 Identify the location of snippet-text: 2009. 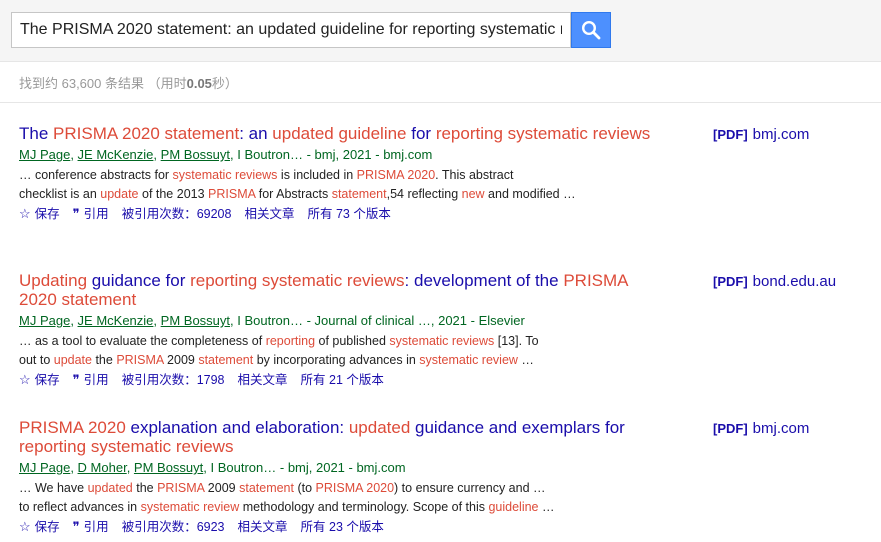
(222, 488).